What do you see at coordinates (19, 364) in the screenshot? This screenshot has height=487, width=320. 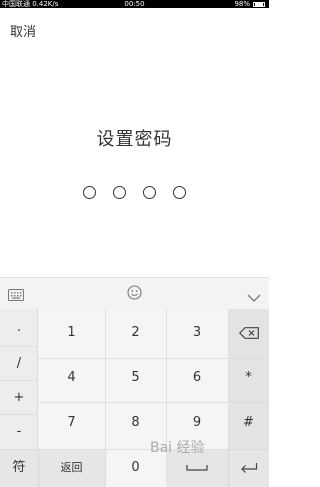 I see `key-slash: /` at bounding box center [19, 364].